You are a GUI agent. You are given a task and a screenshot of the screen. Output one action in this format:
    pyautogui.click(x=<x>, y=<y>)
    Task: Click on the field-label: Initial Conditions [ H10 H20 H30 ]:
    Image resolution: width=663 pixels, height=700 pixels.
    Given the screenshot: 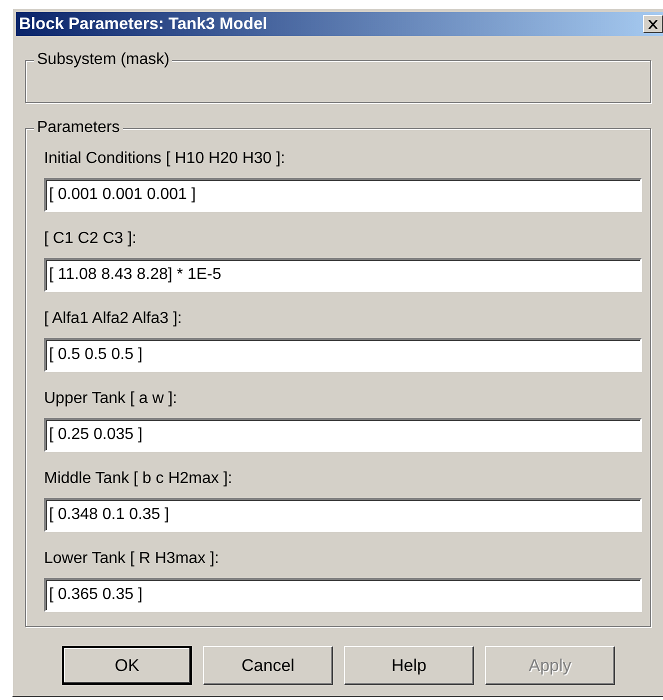 What is the action you would take?
    pyautogui.click(x=165, y=159)
    